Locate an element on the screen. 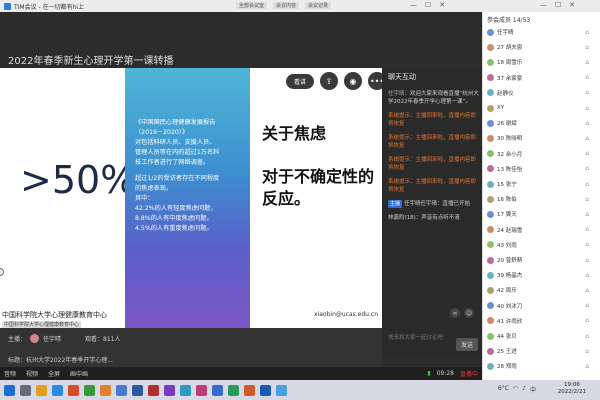  chat-message: 林鑫昀(18)：声音有点听不清 is located at coordinates (424, 218).